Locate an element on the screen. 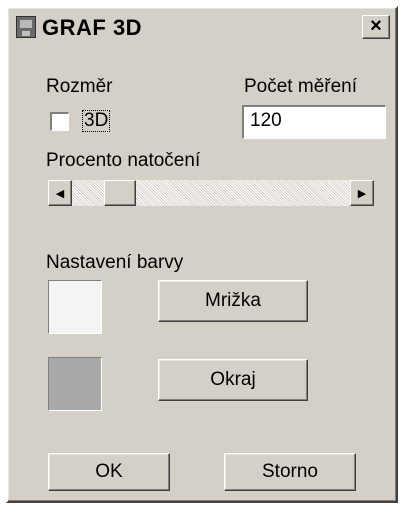  scroll-left-button: ◀ is located at coordinates (60, 193).